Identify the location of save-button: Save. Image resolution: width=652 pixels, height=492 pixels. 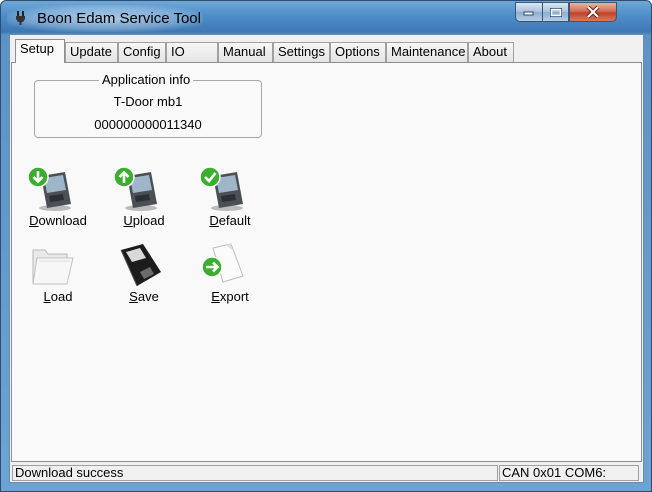
(144, 278).